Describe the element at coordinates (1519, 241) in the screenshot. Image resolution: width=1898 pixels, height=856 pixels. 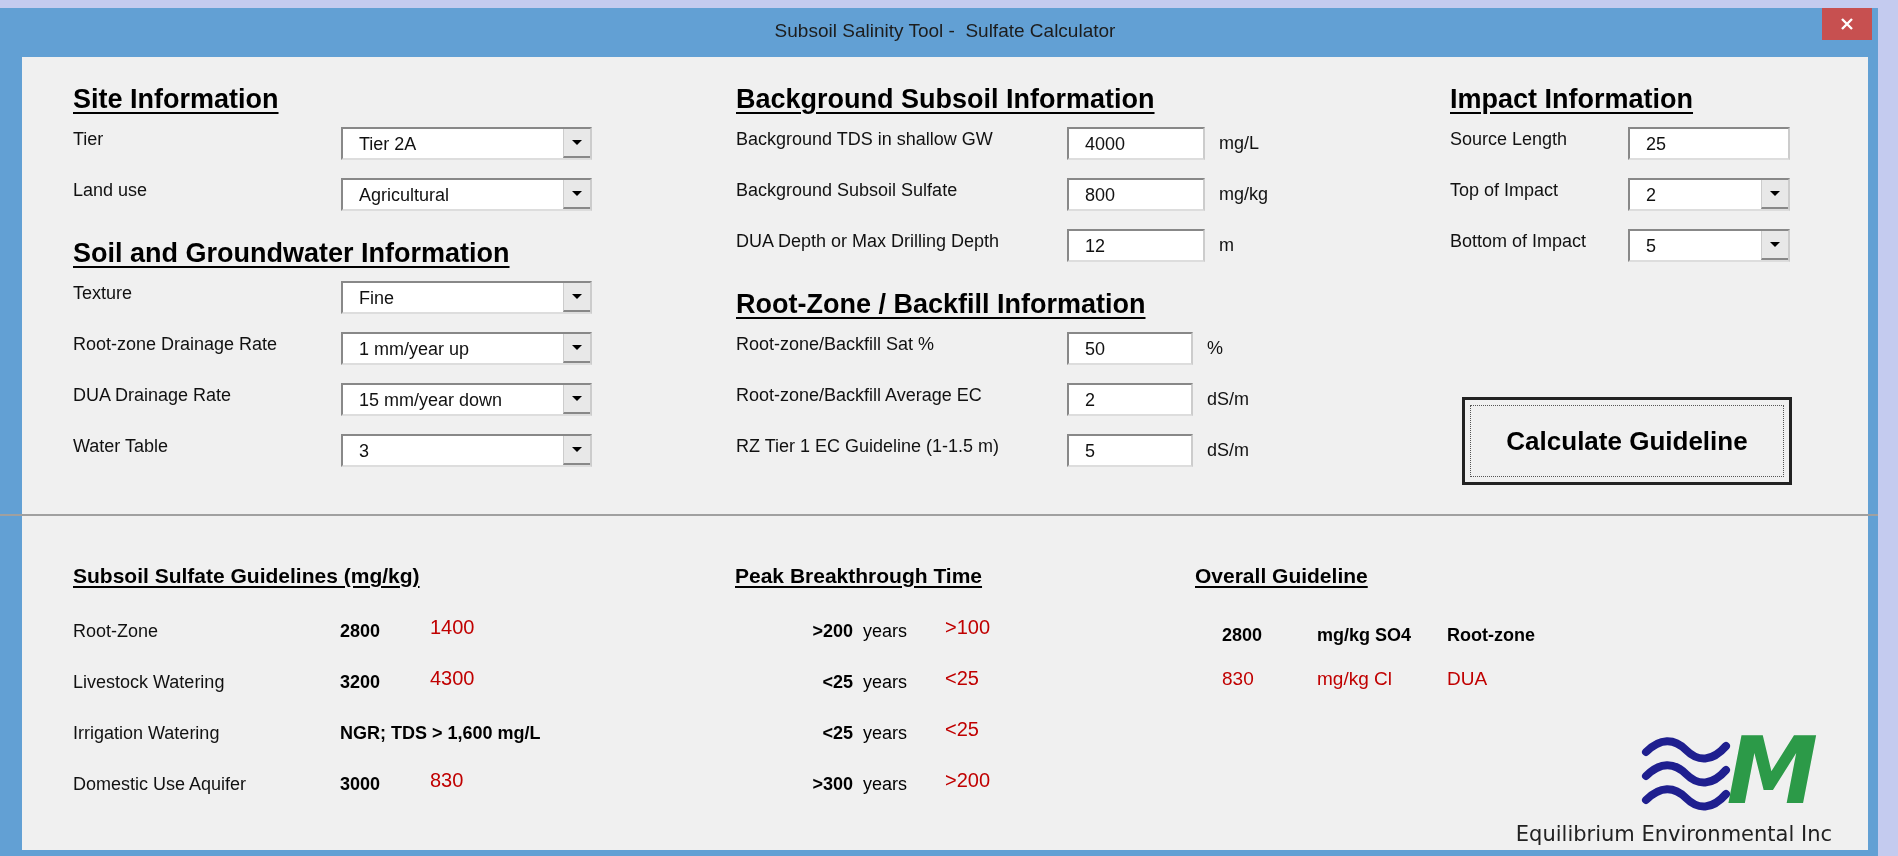
I see `field-label: Bottom of Impact` at that location.